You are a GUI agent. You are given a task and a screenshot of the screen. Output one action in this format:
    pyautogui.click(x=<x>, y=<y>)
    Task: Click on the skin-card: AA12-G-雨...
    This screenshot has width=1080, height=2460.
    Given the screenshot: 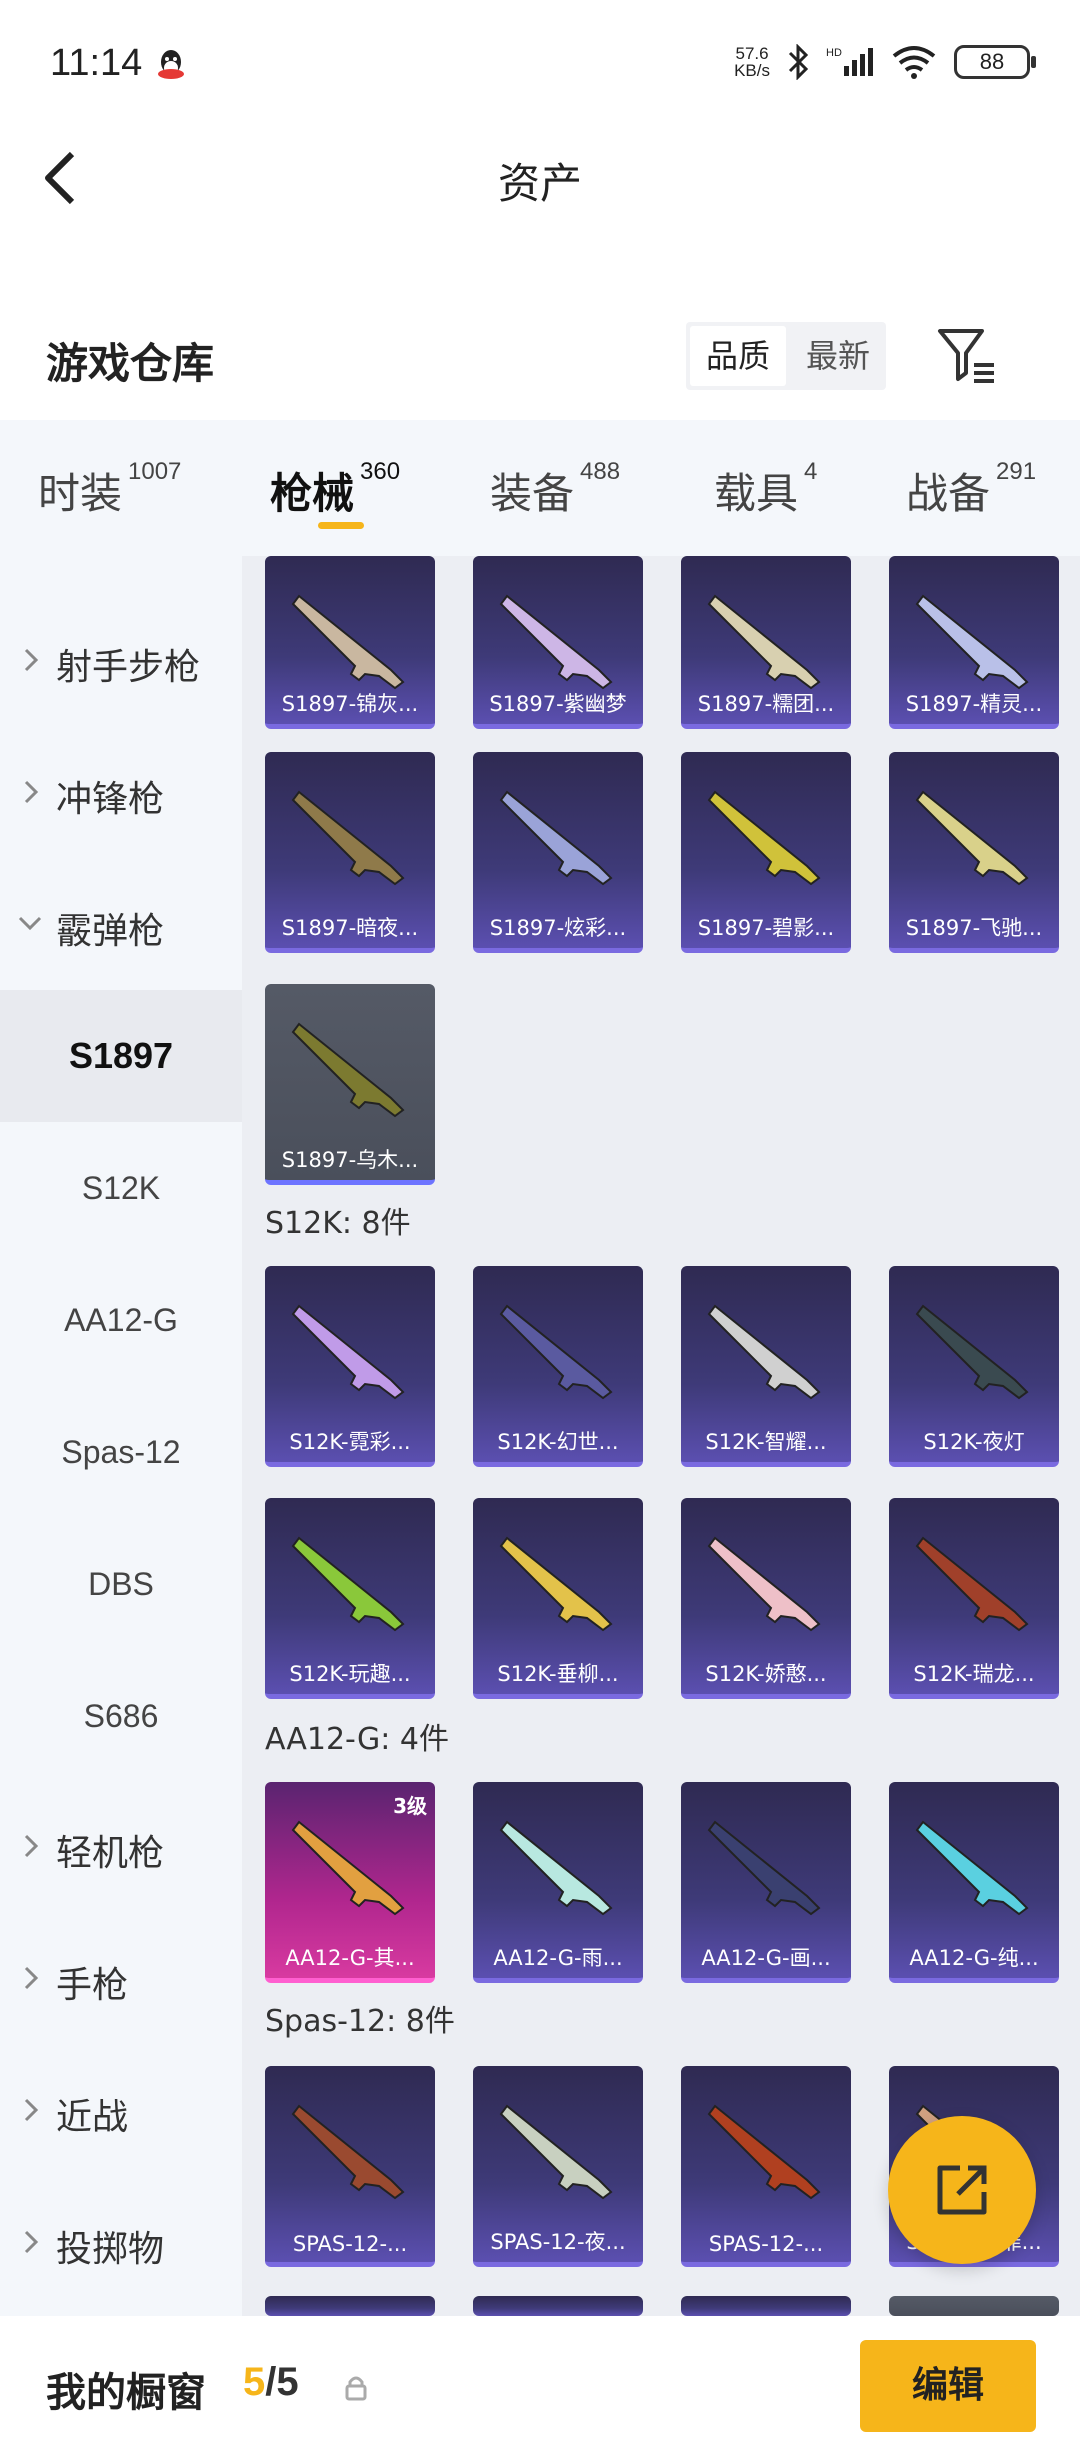 What is the action you would take?
    pyautogui.click(x=558, y=1882)
    